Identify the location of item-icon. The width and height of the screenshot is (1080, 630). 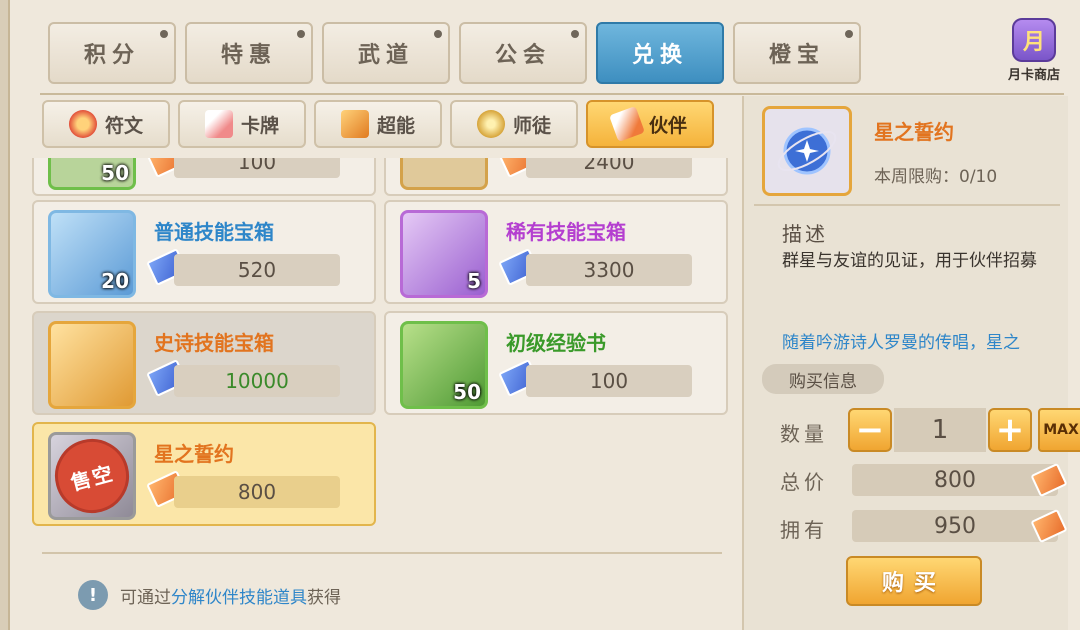
(444, 174).